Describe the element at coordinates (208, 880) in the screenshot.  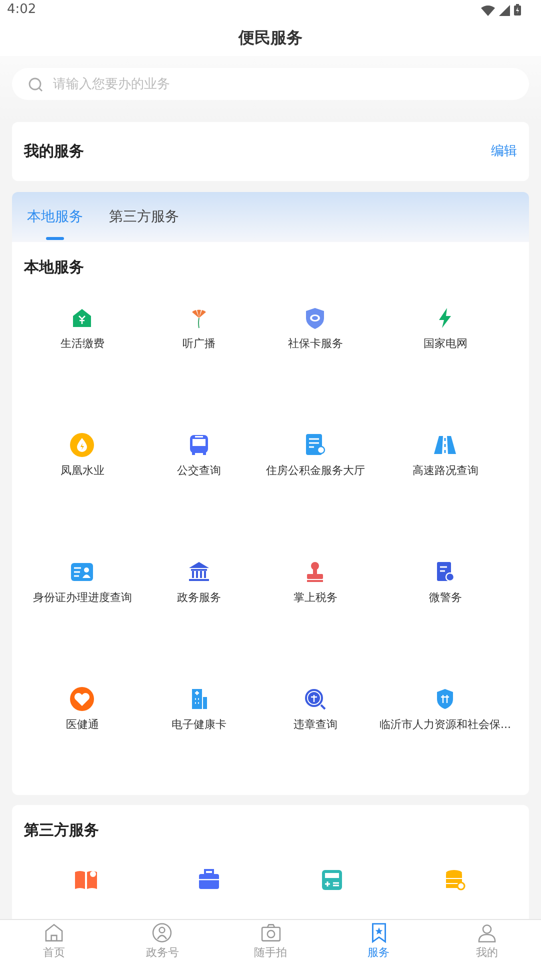
I see `briefcase-icon` at that location.